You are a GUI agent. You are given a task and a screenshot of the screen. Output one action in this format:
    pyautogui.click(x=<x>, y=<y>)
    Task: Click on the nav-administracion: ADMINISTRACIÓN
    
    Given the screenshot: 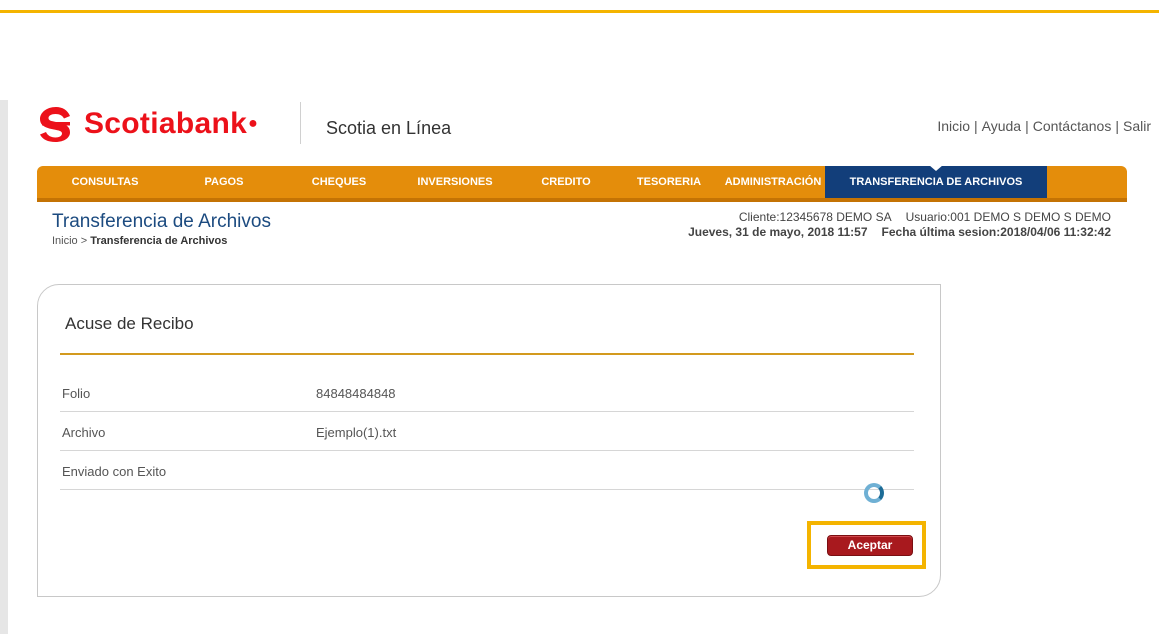 What is the action you would take?
    pyautogui.click(x=773, y=184)
    